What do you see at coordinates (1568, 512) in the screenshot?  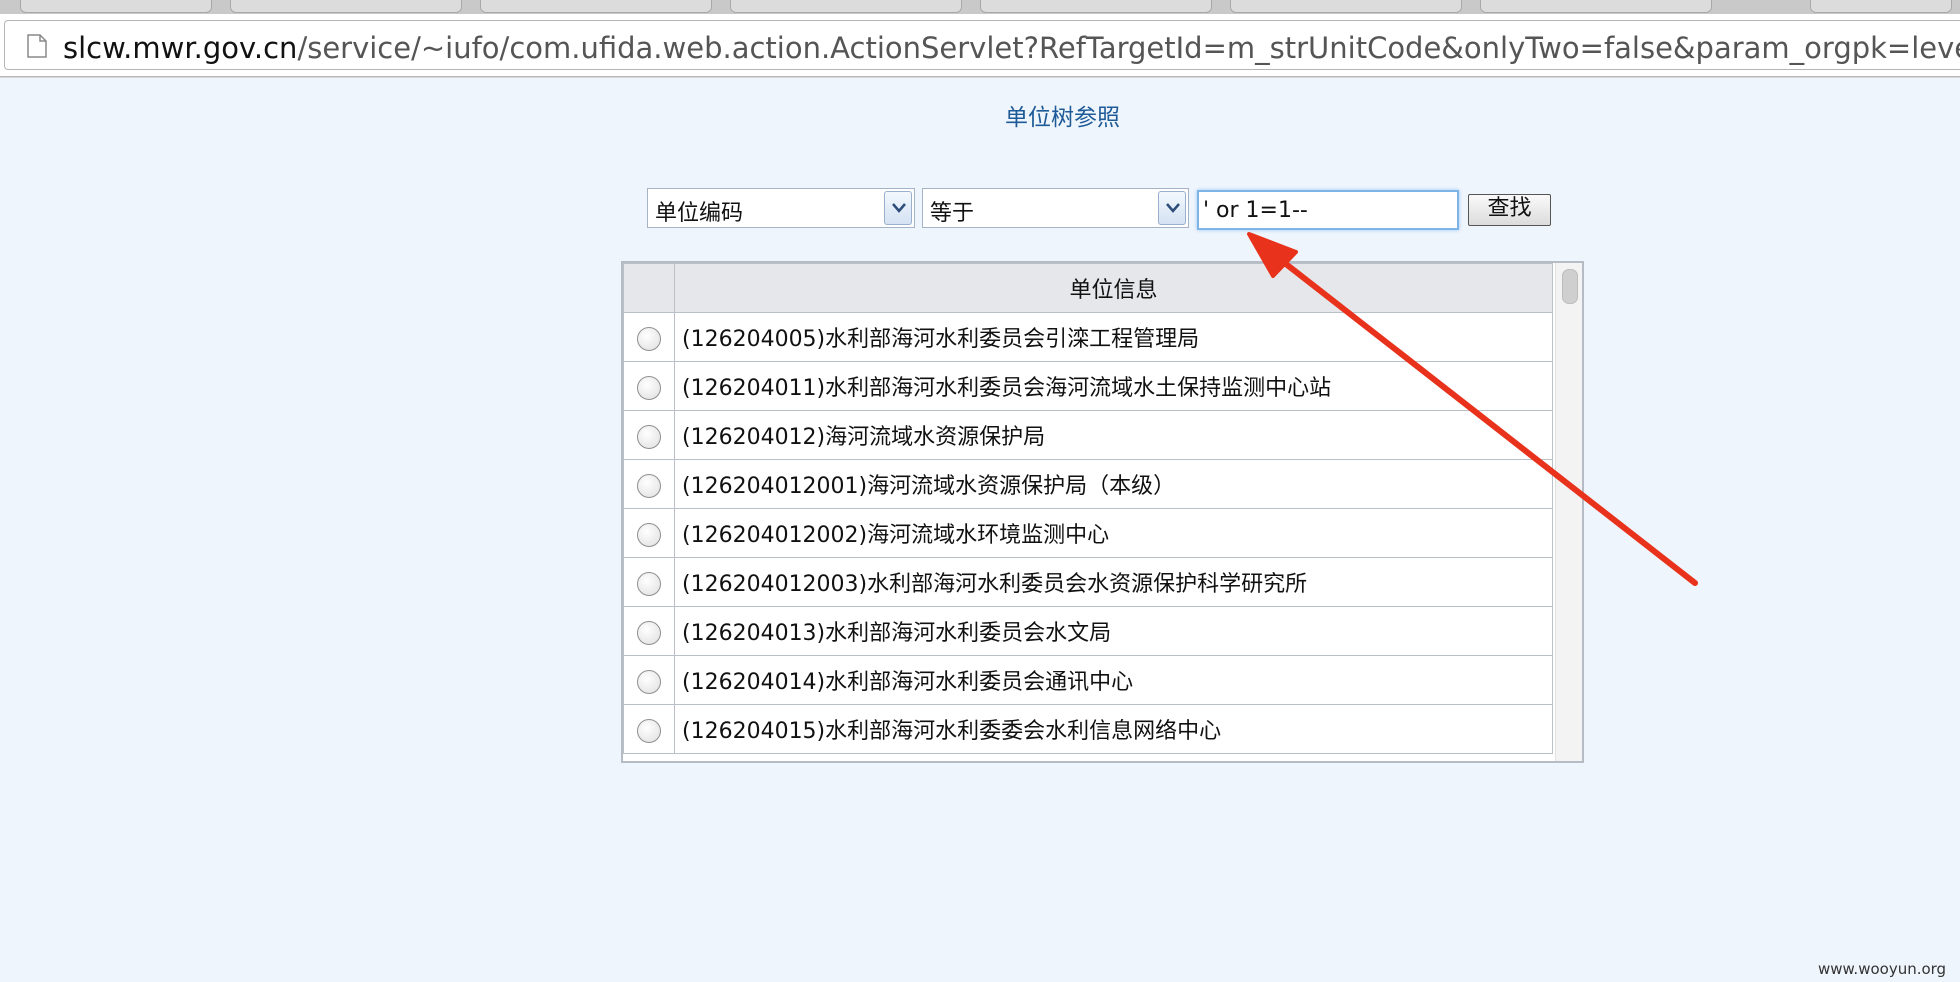 I see `vertical-scrollbar` at bounding box center [1568, 512].